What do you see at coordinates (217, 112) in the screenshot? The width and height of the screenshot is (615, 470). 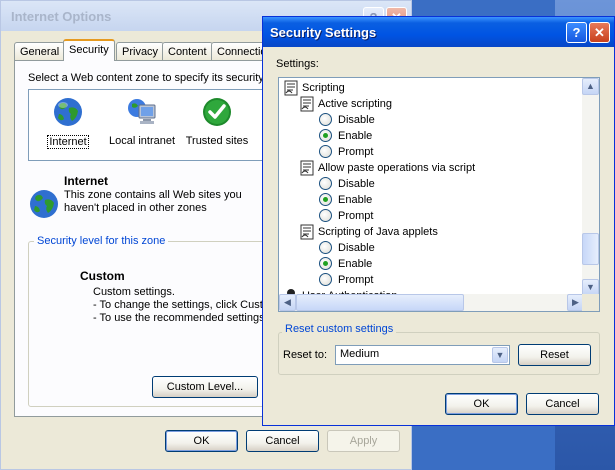 I see `checkmark-icon` at bounding box center [217, 112].